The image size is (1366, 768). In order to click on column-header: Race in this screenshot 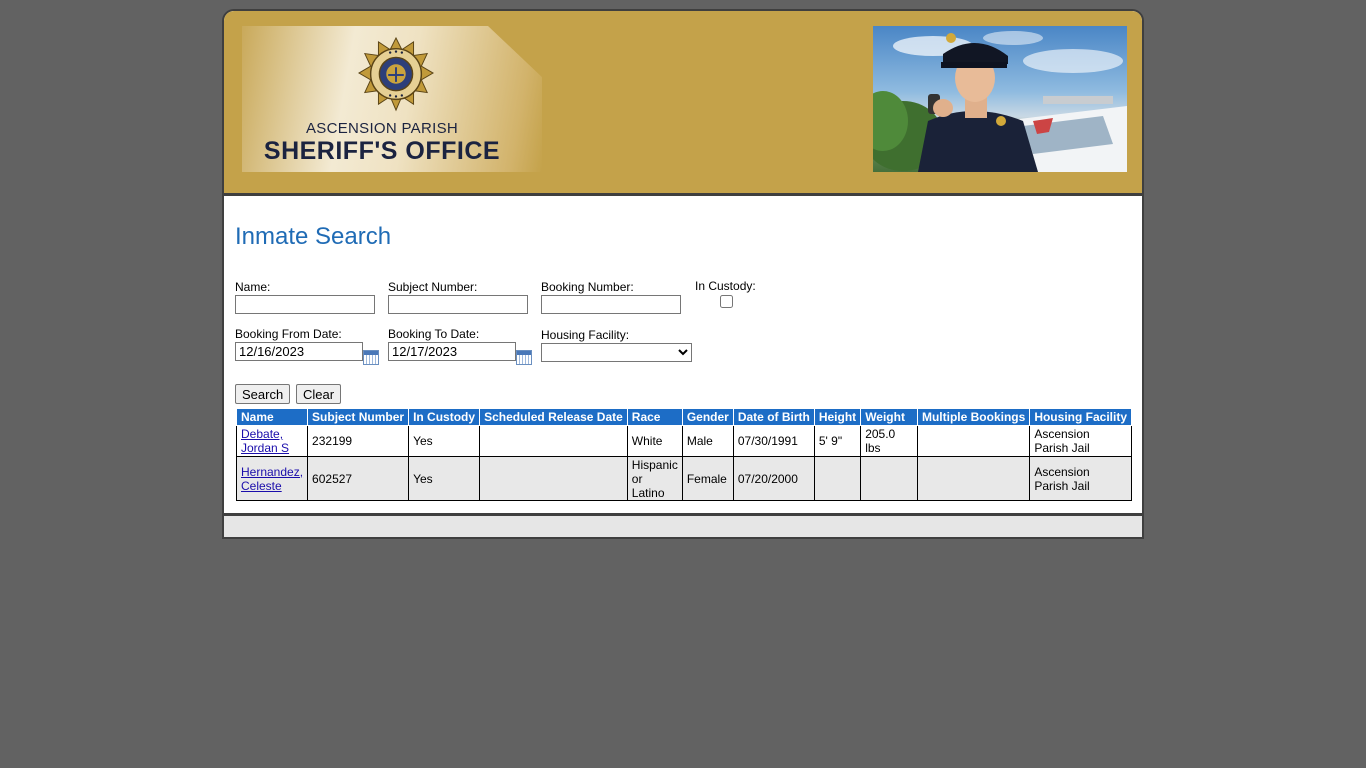, I will do `click(654, 417)`.